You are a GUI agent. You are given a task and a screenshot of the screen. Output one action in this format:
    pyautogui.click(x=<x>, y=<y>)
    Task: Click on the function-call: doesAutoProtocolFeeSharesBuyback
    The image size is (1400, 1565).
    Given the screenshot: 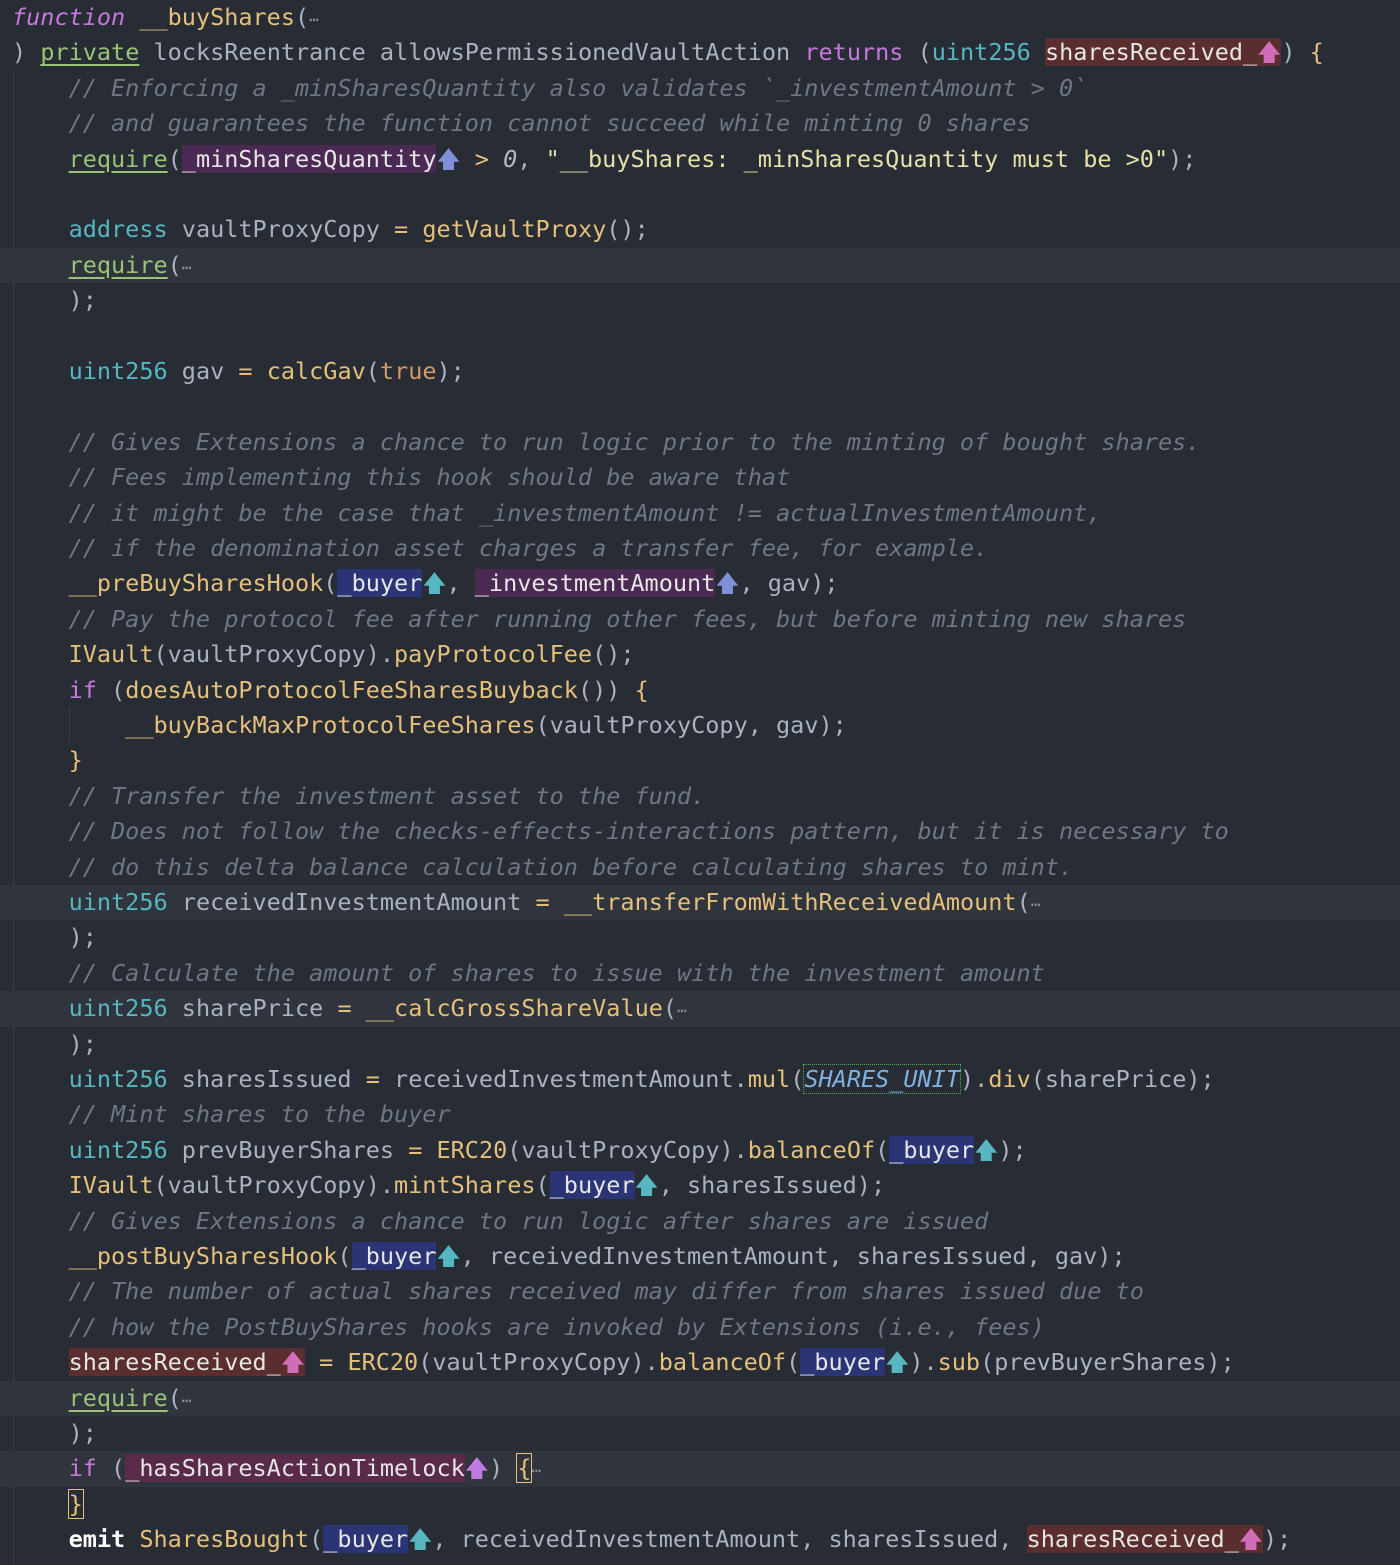 What is the action you would take?
    pyautogui.click(x=351, y=690)
    